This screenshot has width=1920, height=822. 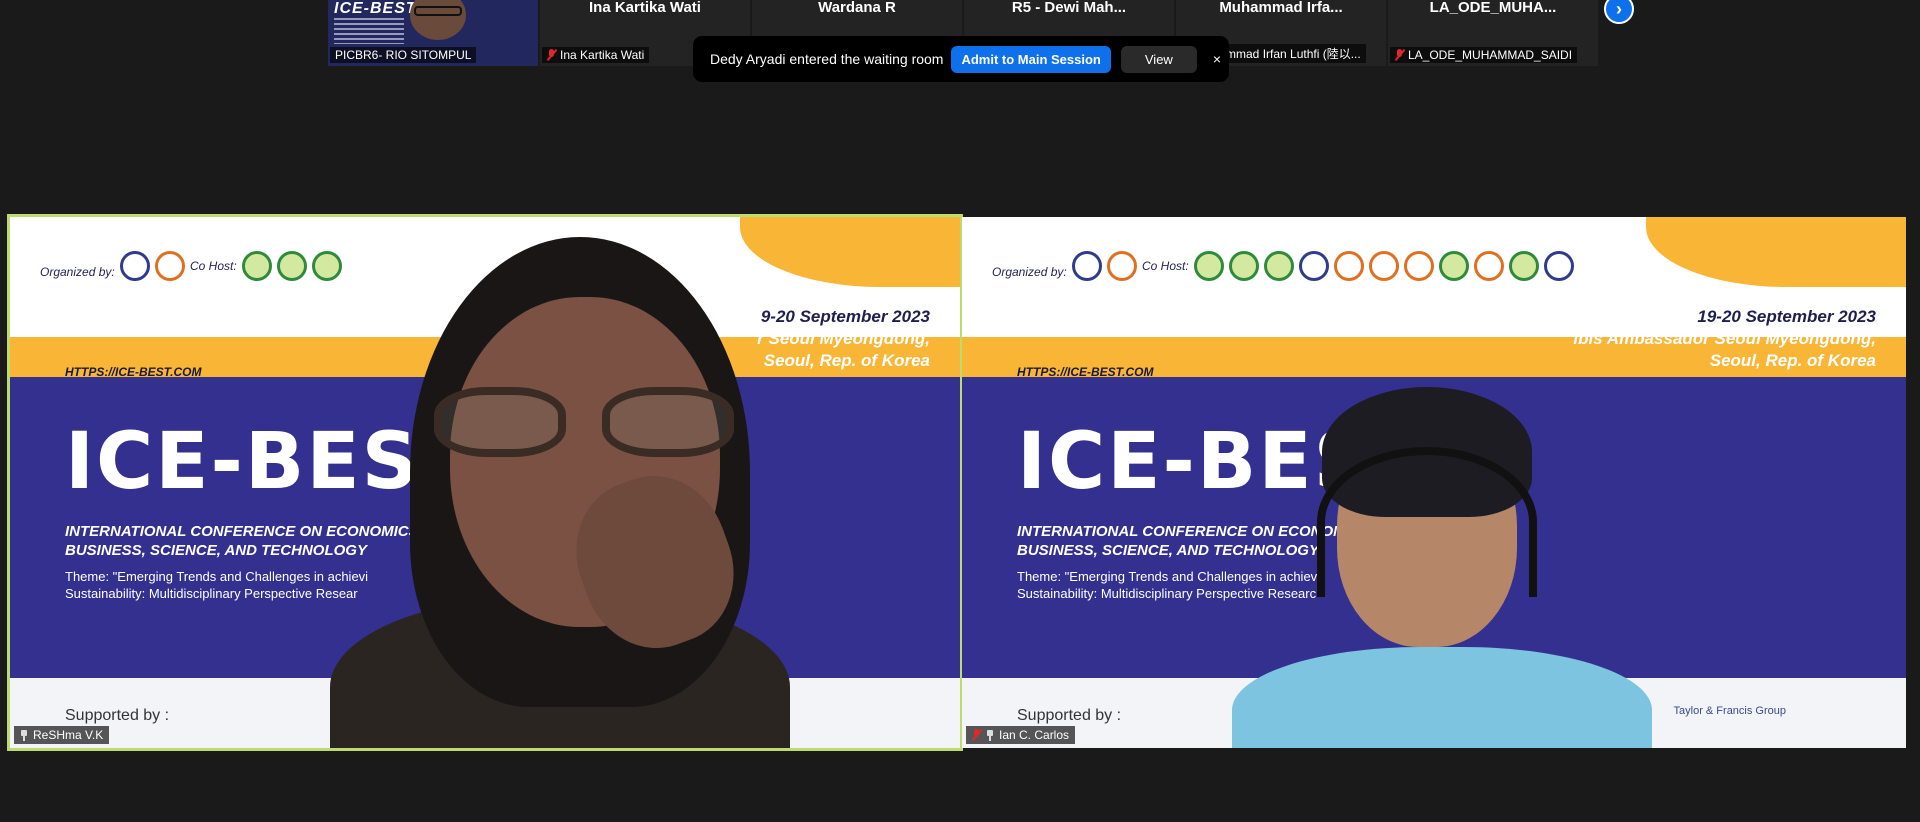 What do you see at coordinates (433, 33) in the screenshot?
I see `gallery-tile-rio-sitompul: ICE-BEST PICBR6- RIO SITOMPUL` at bounding box center [433, 33].